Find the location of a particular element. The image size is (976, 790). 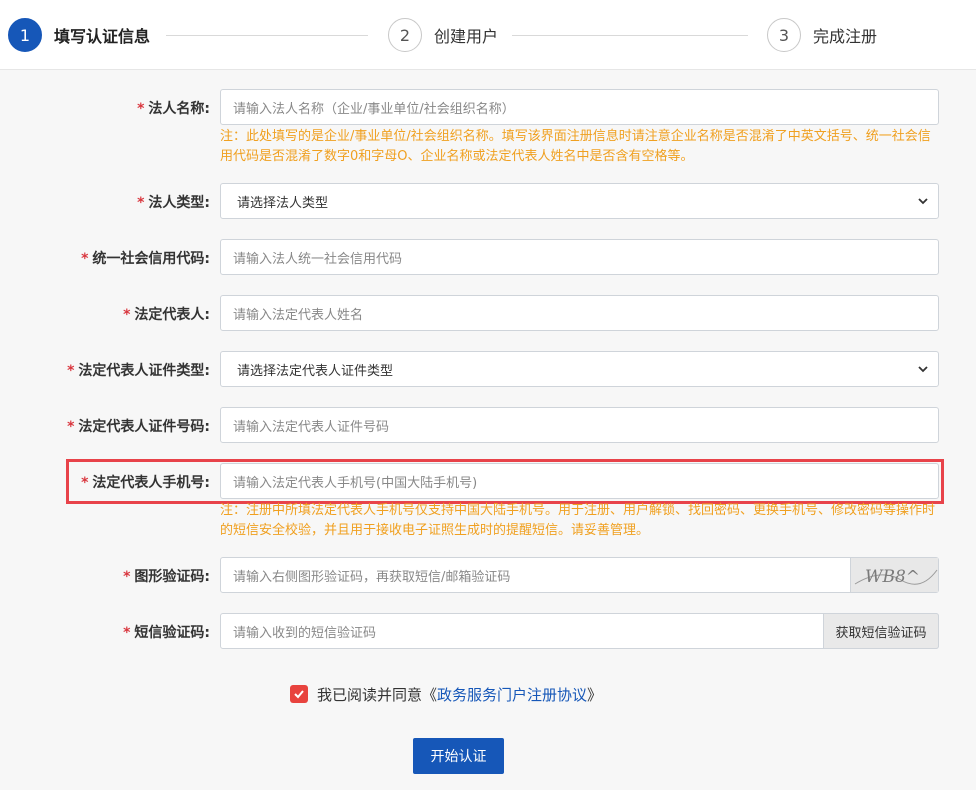

rep-id-type-value: 请选择法定代表人证件类型 is located at coordinates (315, 371).